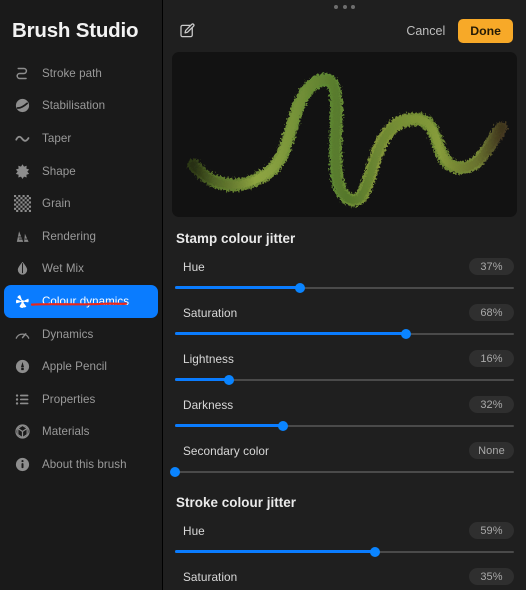 The width and height of the screenshot is (526, 590). What do you see at coordinates (68, 334) in the screenshot?
I see `sidebar-item-label: Dynamics` at bounding box center [68, 334].